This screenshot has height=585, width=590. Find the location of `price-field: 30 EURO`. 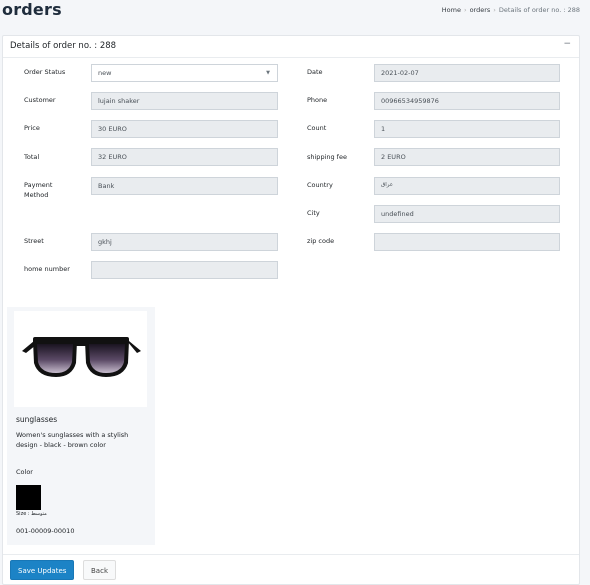

price-field: 30 EURO is located at coordinates (184, 129).